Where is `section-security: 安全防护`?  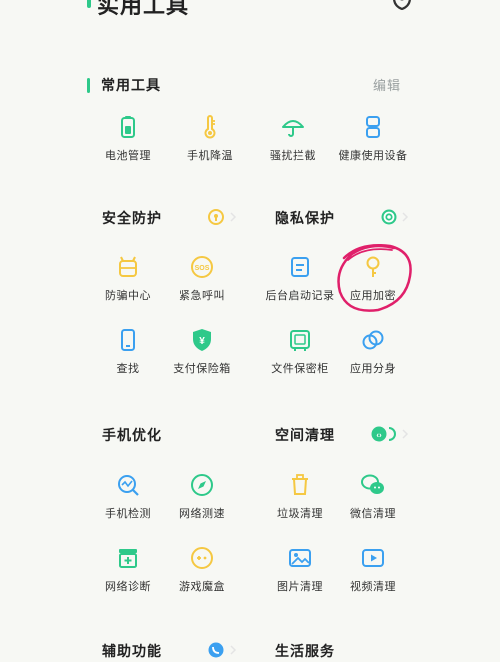 section-security: 安全防护 is located at coordinates (132, 218).